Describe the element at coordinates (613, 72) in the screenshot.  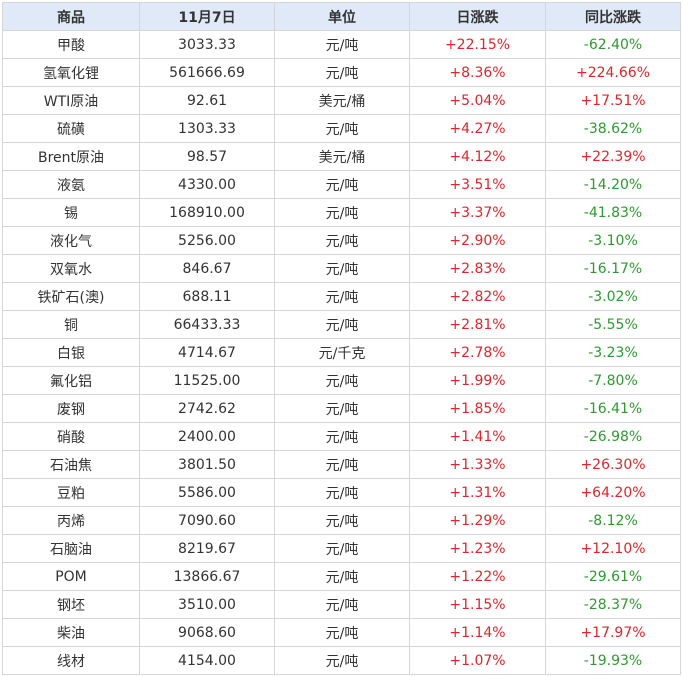
I see `cell-yoy-change: +224.66%` at that location.